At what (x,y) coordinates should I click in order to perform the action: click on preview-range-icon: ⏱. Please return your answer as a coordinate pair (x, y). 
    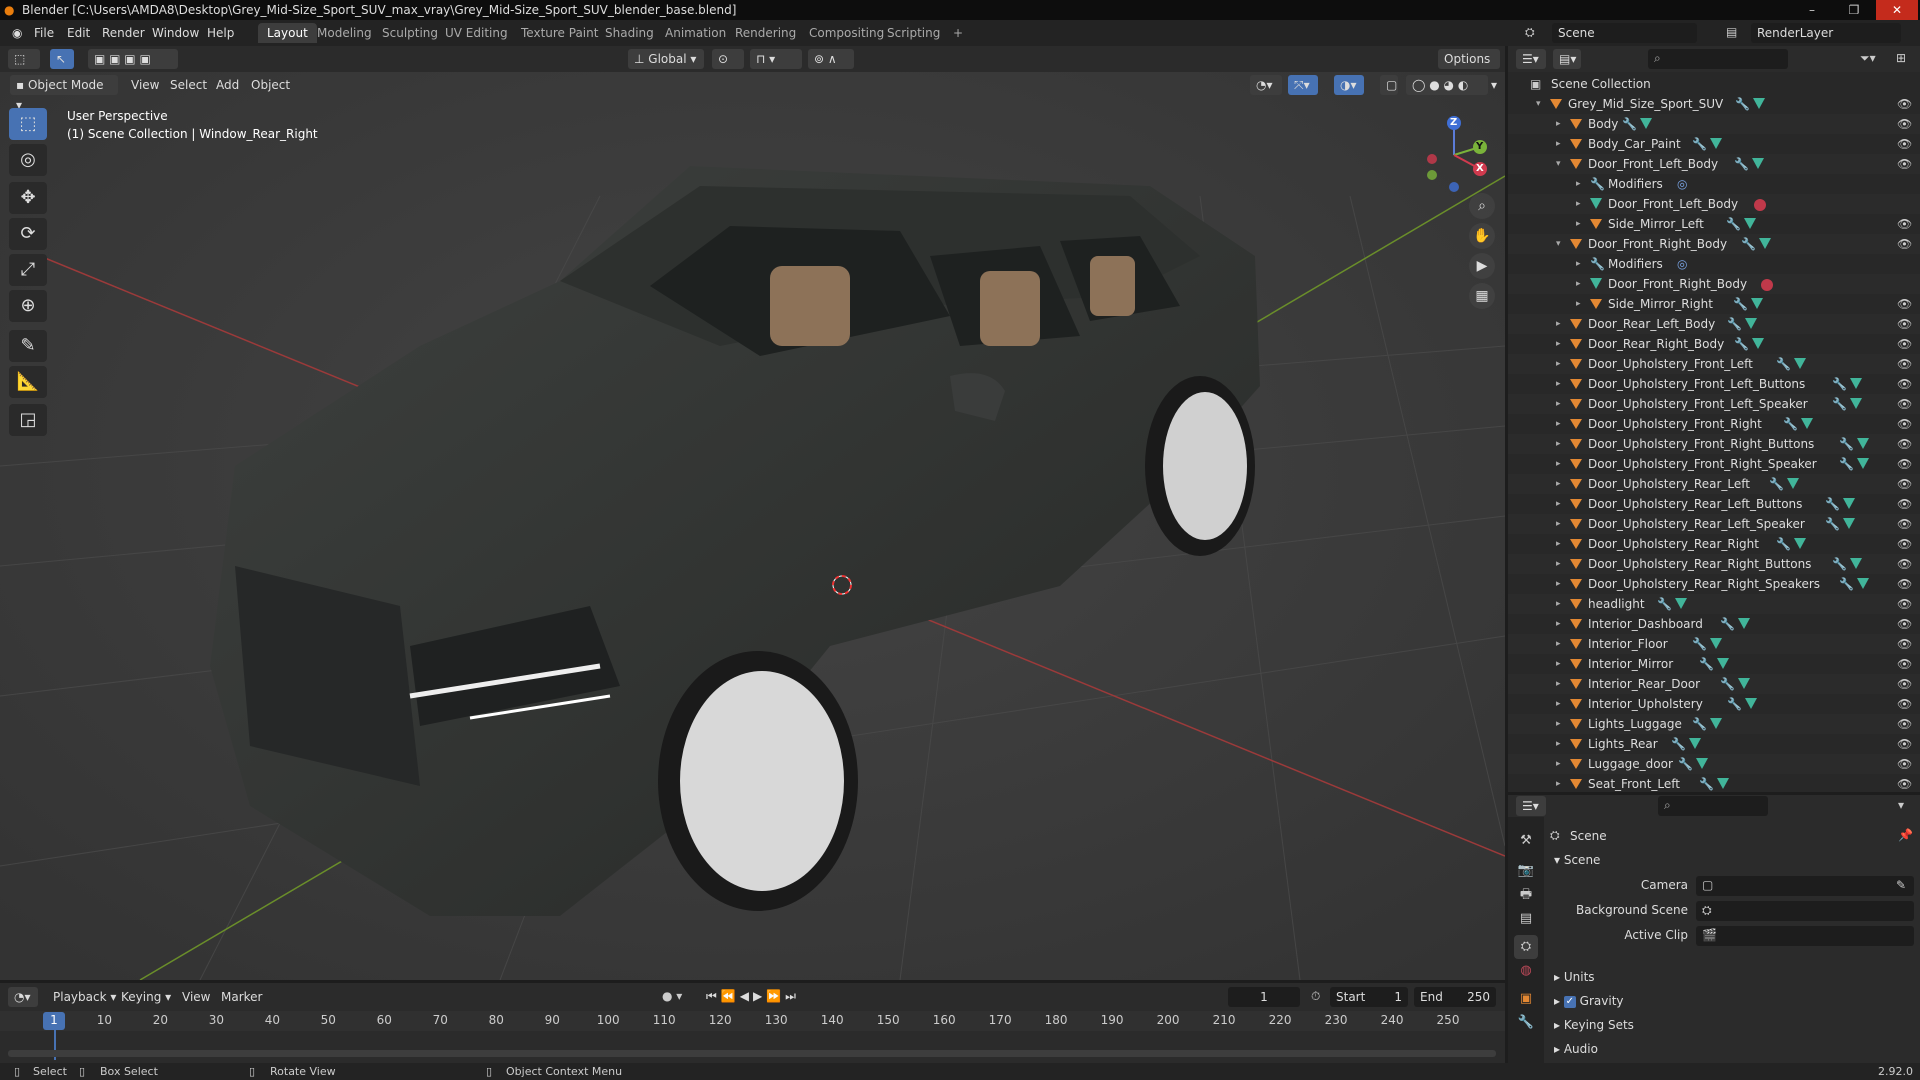
    Looking at the image, I should click on (1315, 996).